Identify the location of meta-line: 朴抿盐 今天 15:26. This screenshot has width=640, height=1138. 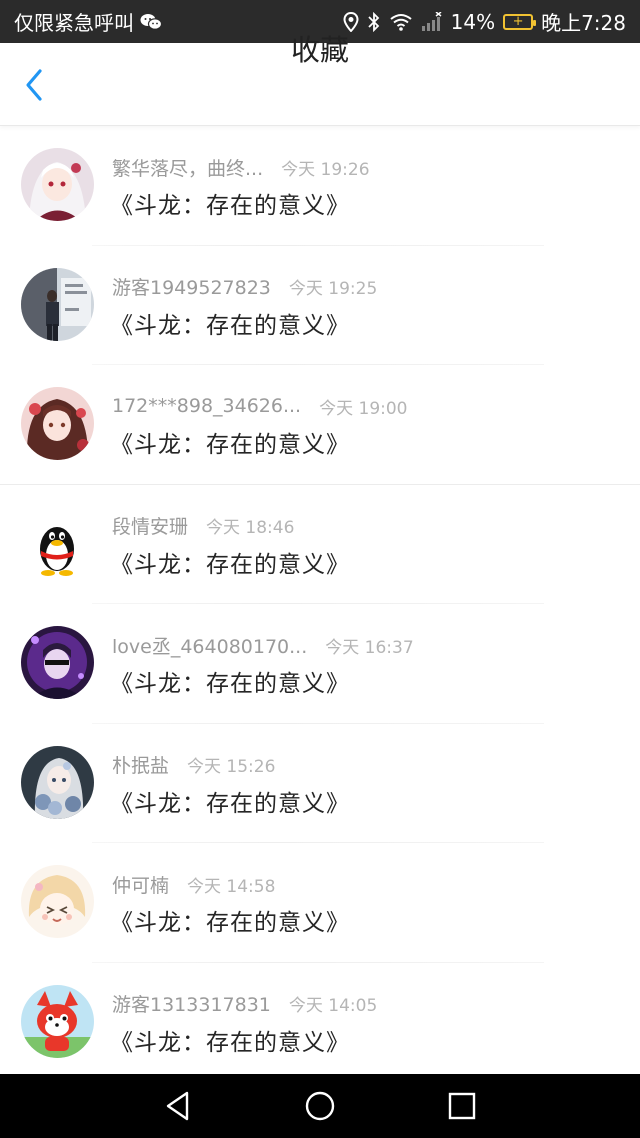
(193, 765).